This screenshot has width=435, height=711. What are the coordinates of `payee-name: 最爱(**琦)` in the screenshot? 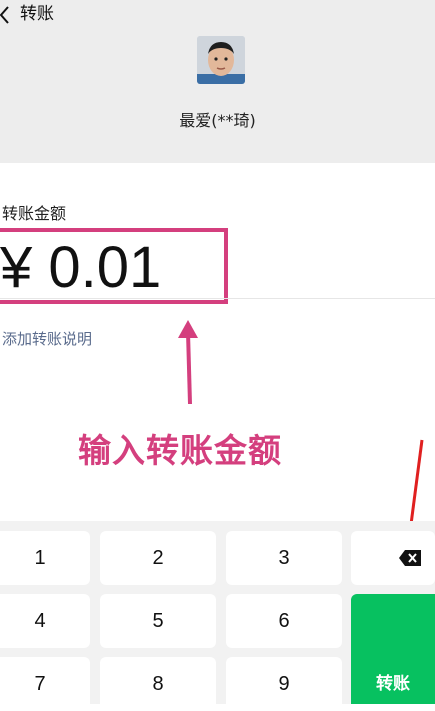 It's located at (217, 120).